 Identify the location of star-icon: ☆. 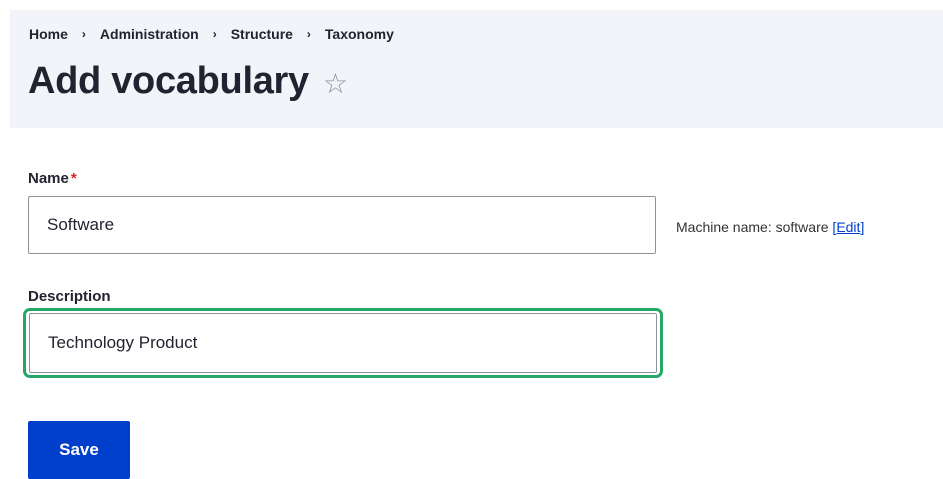
(335, 83).